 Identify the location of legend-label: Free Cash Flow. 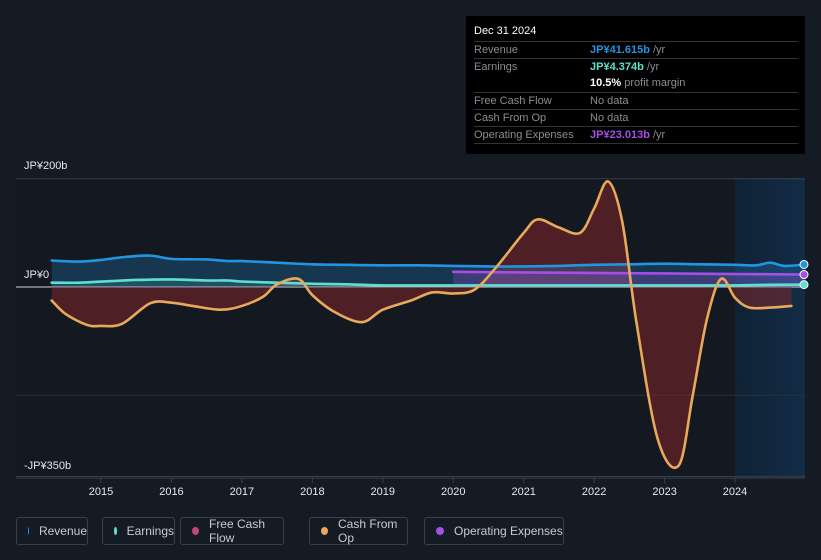
(237, 531).